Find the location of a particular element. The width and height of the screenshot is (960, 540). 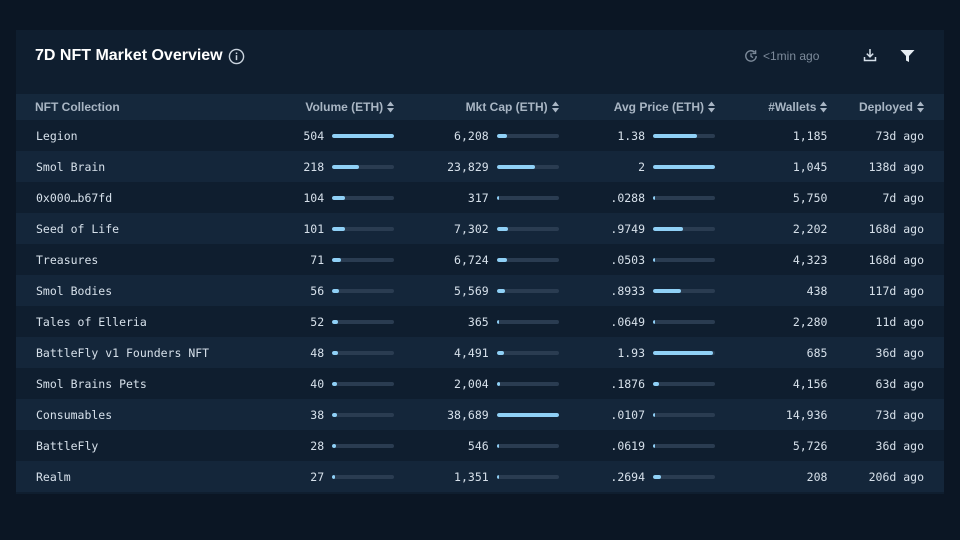

volume-cell: 48 is located at coordinates (339, 352).